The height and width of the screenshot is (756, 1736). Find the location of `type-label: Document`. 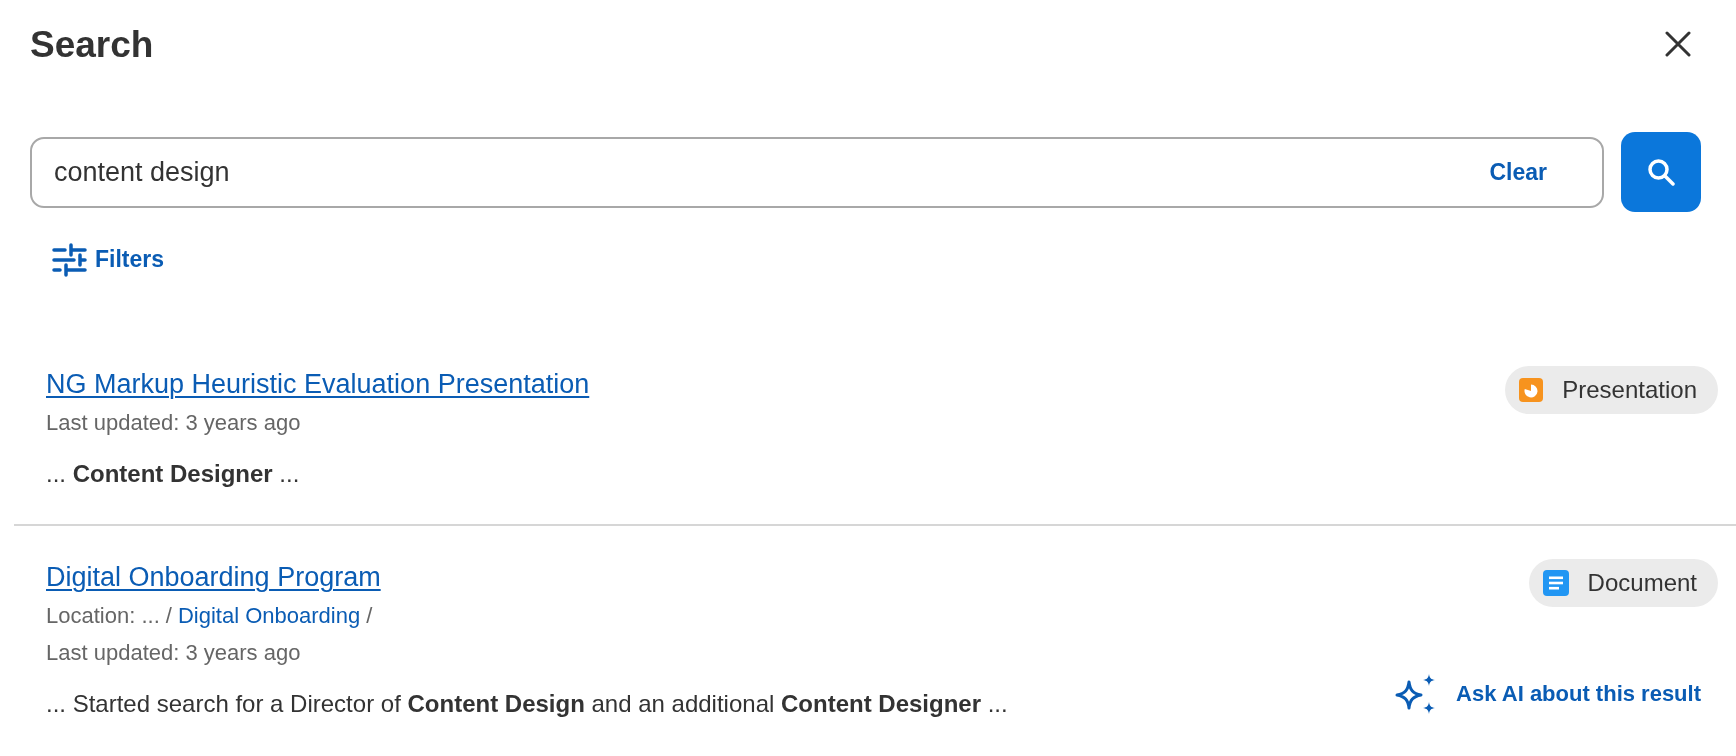

type-label: Document is located at coordinates (1642, 583).